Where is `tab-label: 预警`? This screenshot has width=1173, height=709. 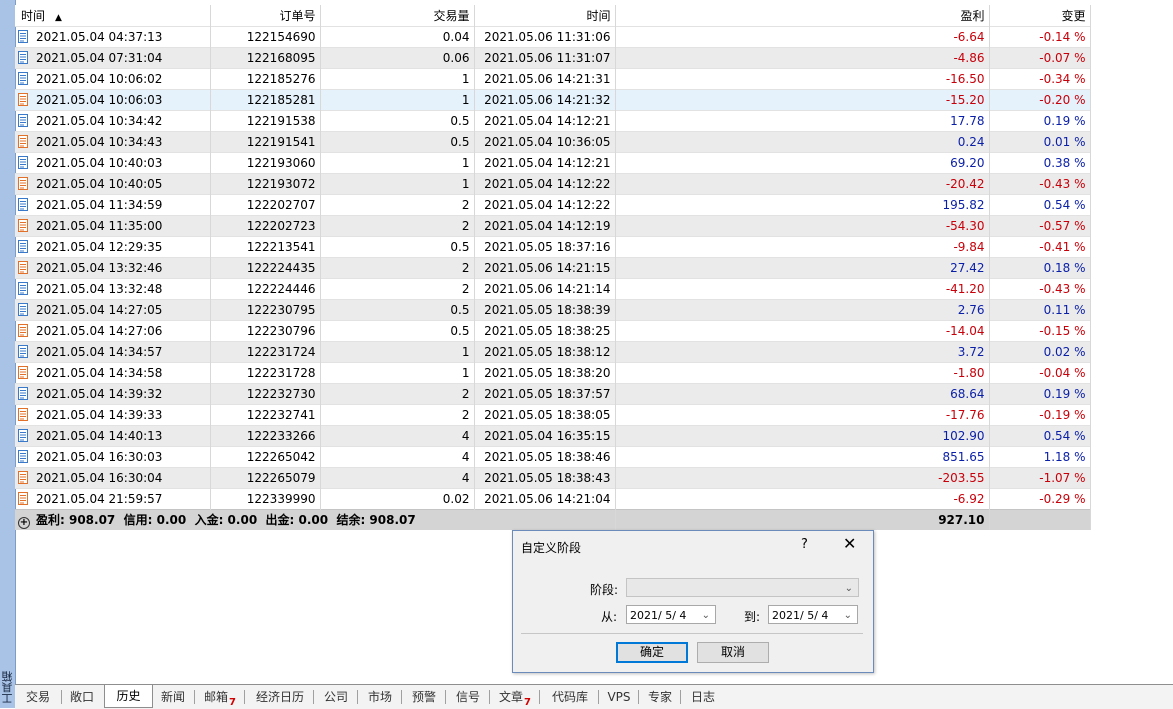
tab-label: 预警 is located at coordinates (423, 697).